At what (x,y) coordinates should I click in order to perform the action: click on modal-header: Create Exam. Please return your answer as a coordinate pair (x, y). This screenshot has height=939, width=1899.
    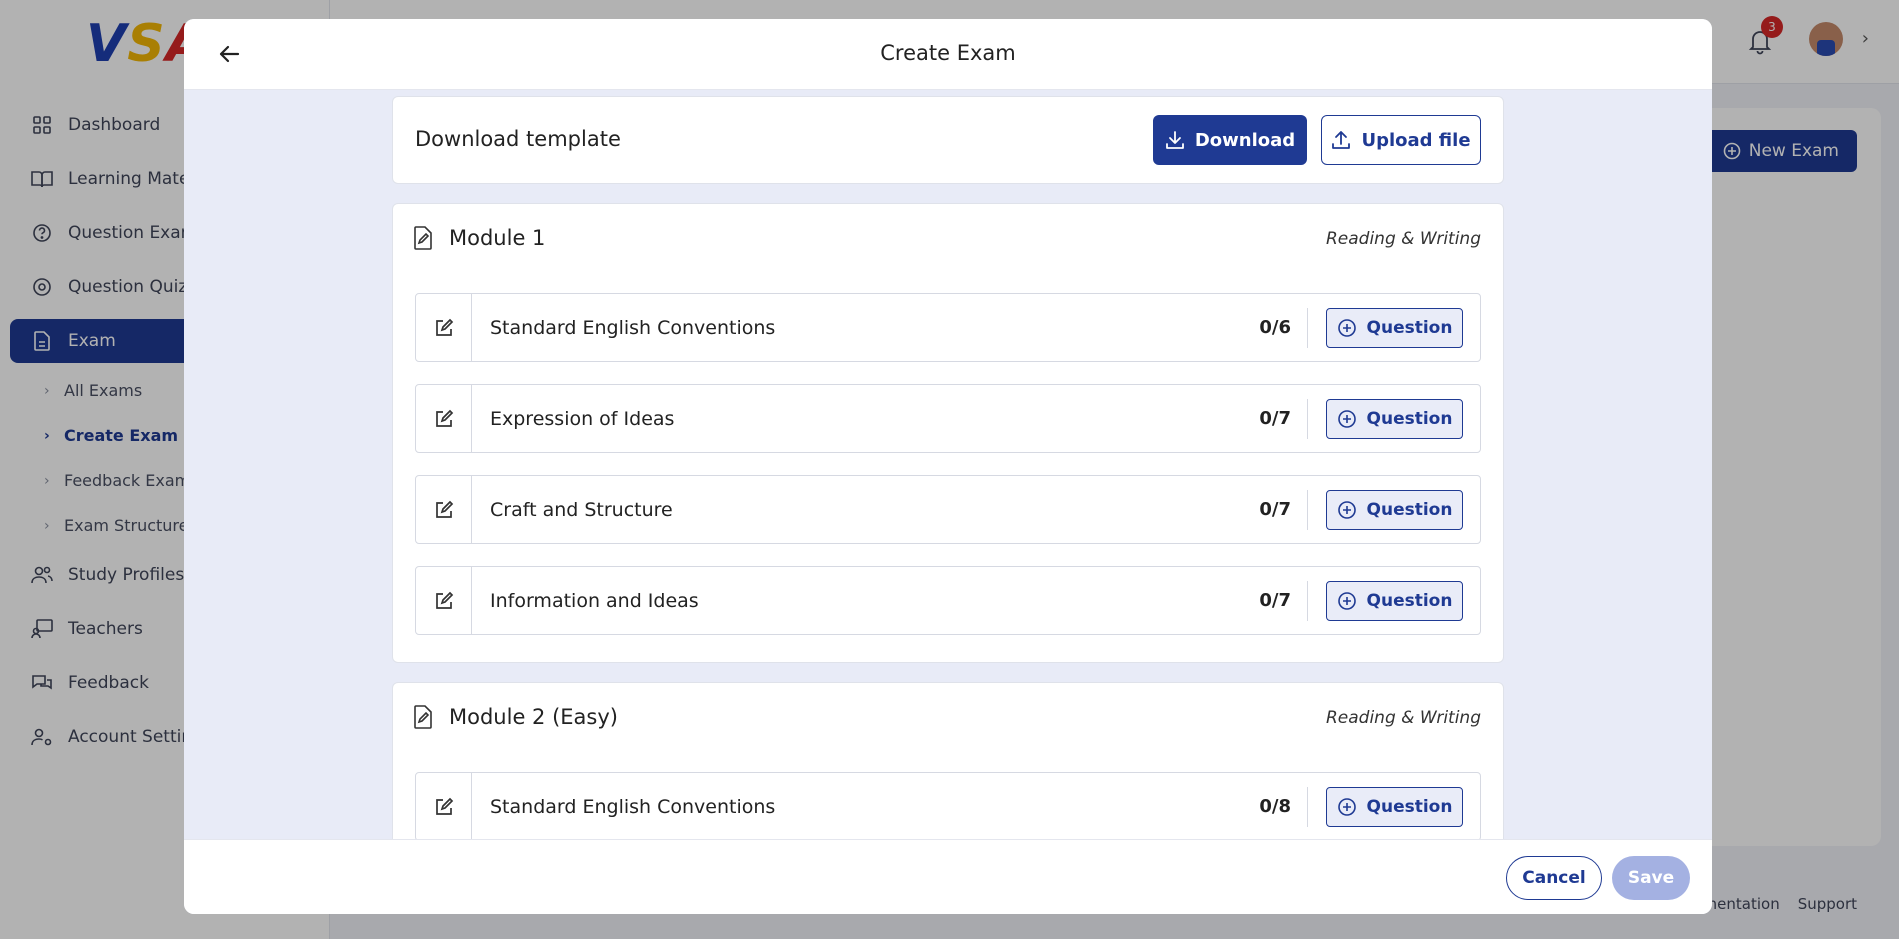
    Looking at the image, I should click on (948, 54).